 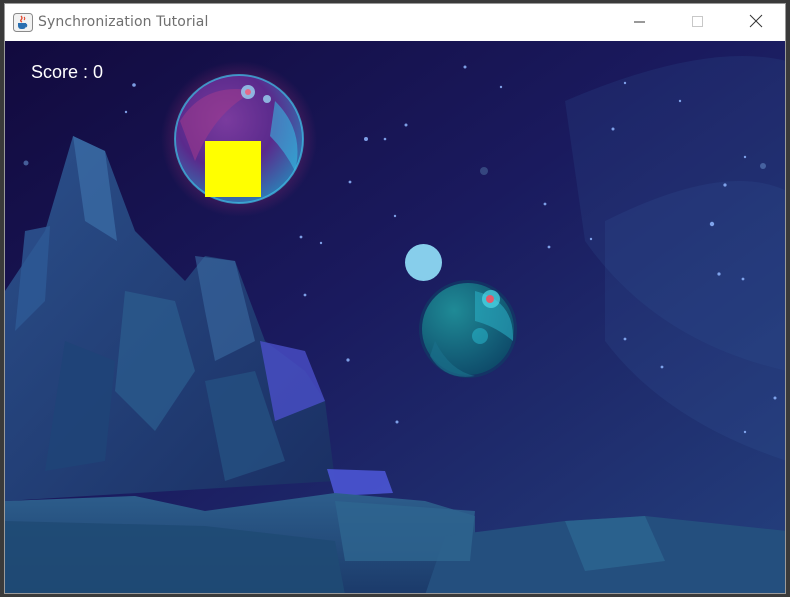 I want to click on ball, so click(x=423, y=262).